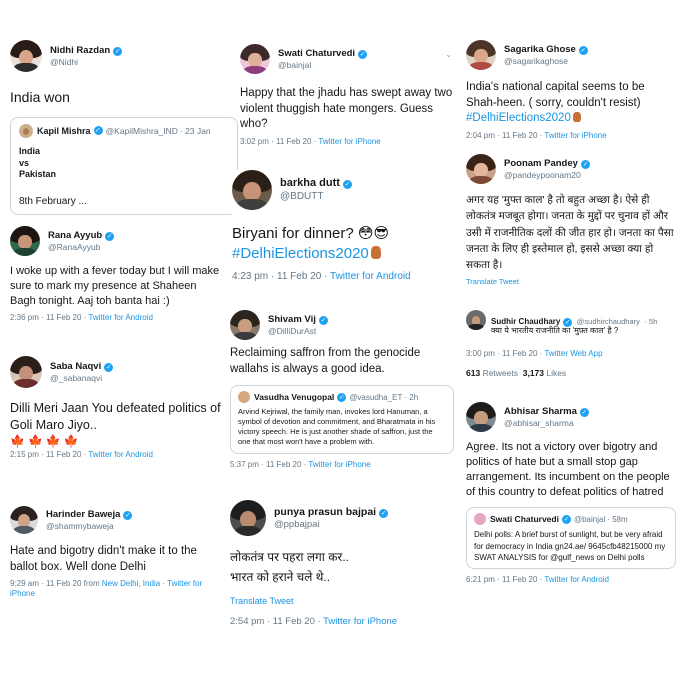 This screenshot has height=680, width=680. What do you see at coordinates (75, 235) in the screenshot?
I see `author-name: Rana Ayyub` at bounding box center [75, 235].